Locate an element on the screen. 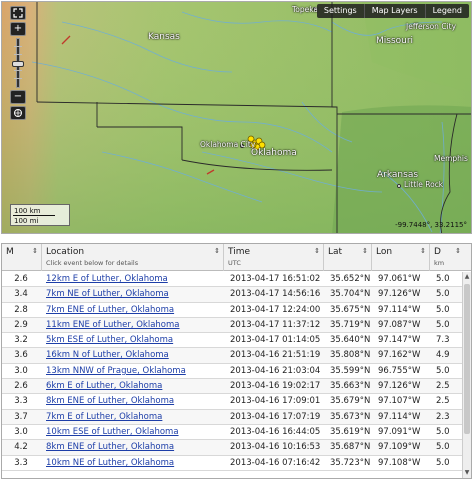  label-little-rock: Little Rock is located at coordinates (424, 184).